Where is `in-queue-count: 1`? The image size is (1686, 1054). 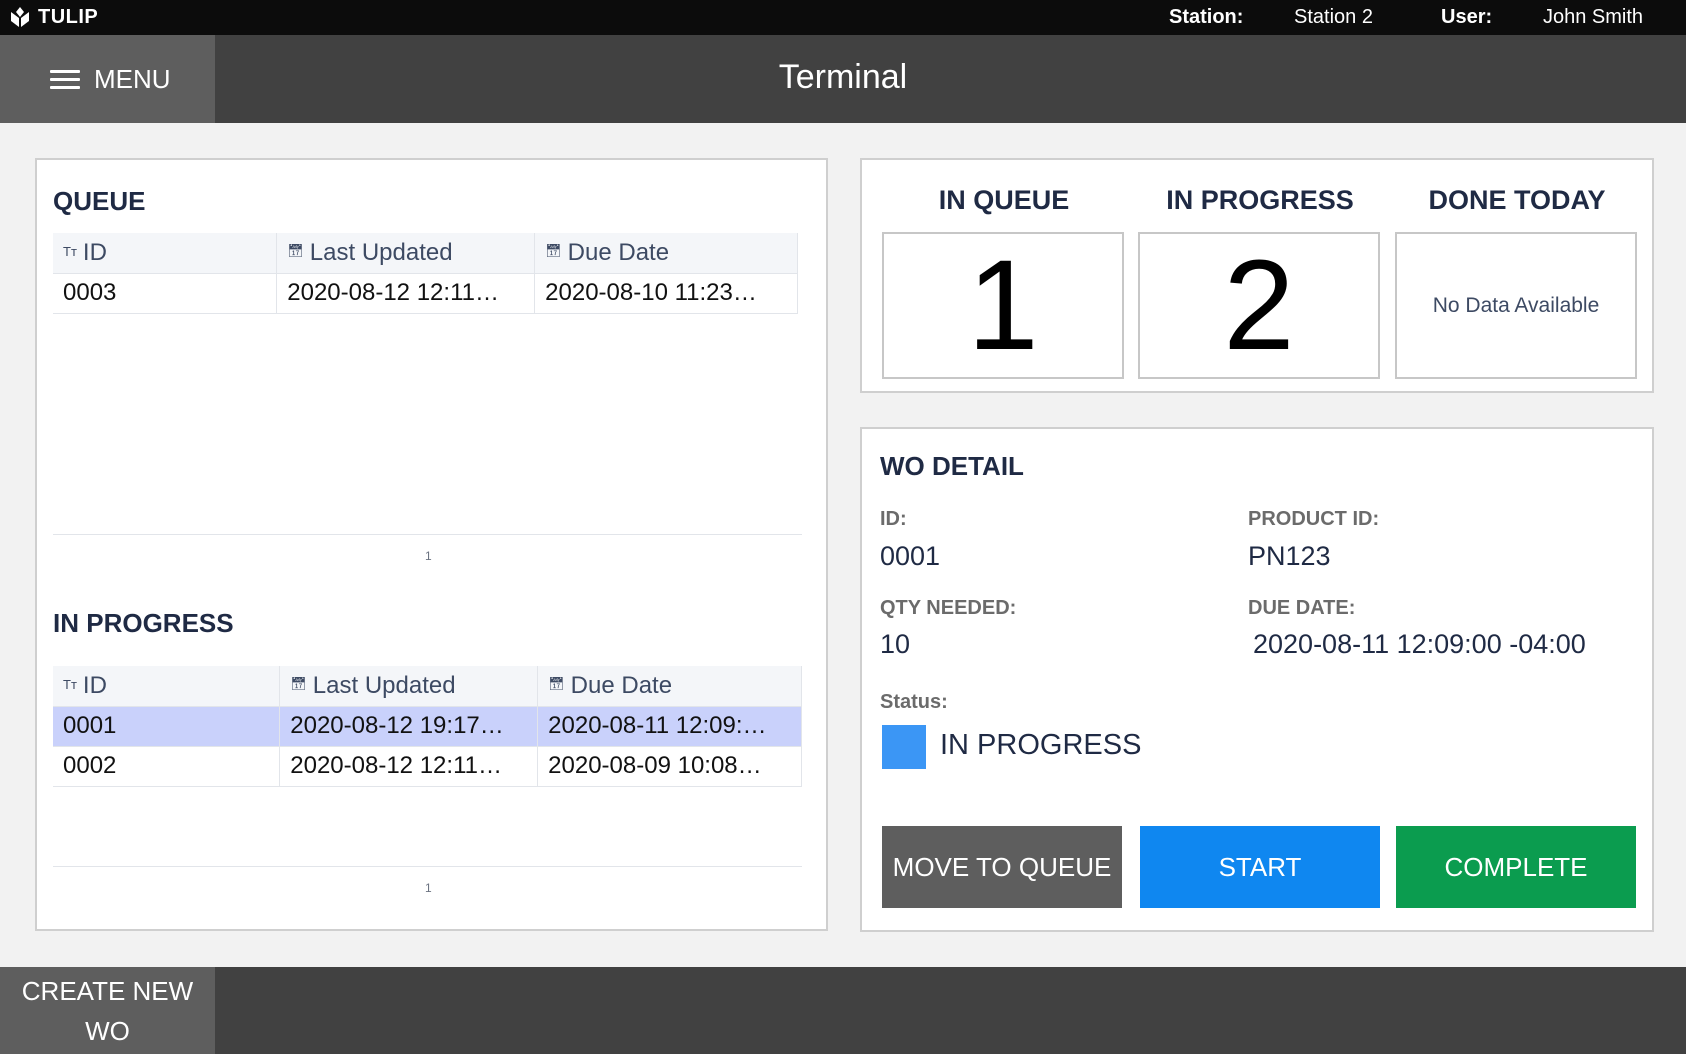 in-queue-count: 1 is located at coordinates (1003, 305).